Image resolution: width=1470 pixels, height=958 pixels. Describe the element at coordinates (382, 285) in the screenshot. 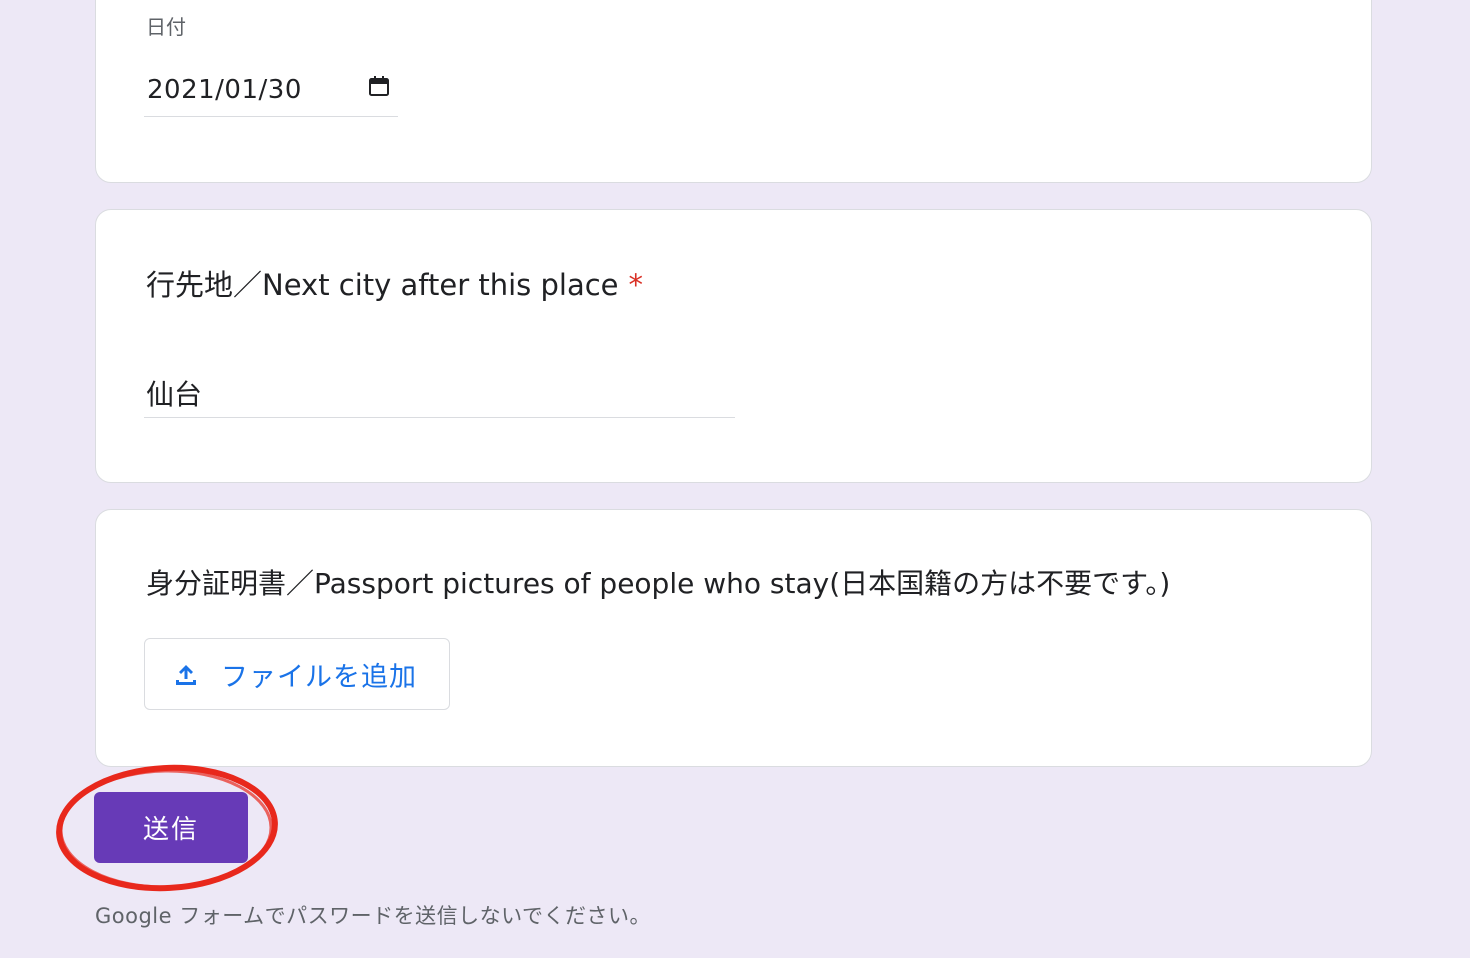

I see `next-city-title-text: 行先地／Next city after this place` at that location.